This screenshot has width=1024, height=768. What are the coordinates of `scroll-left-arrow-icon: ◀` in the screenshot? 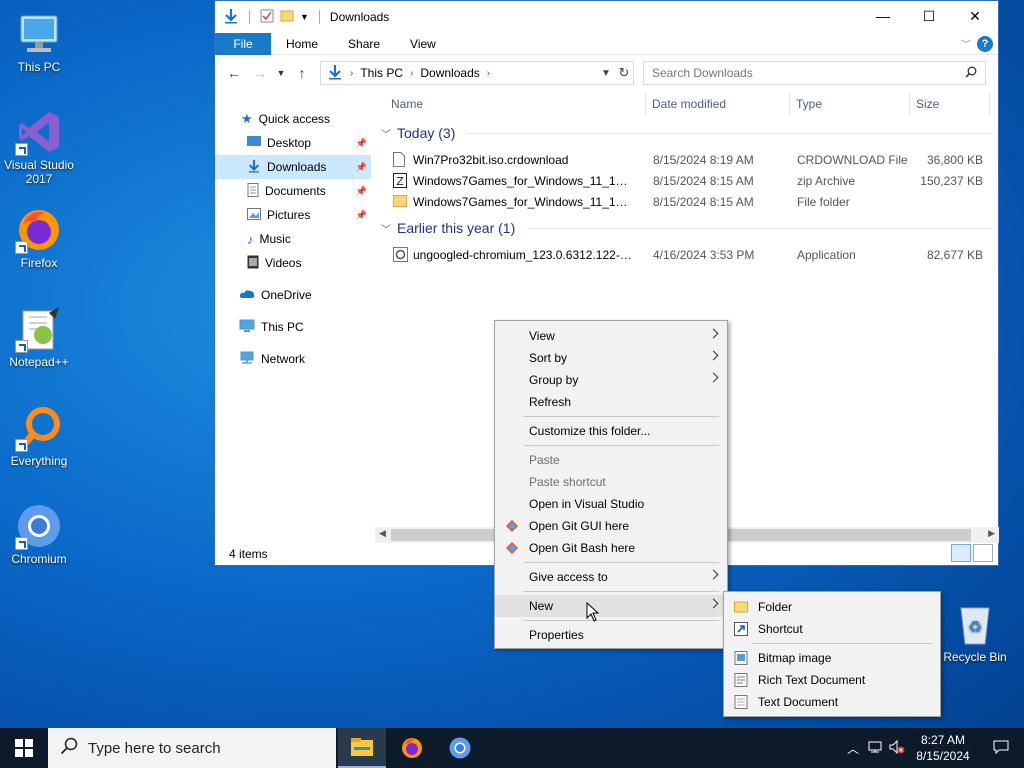 It's located at (382, 533).